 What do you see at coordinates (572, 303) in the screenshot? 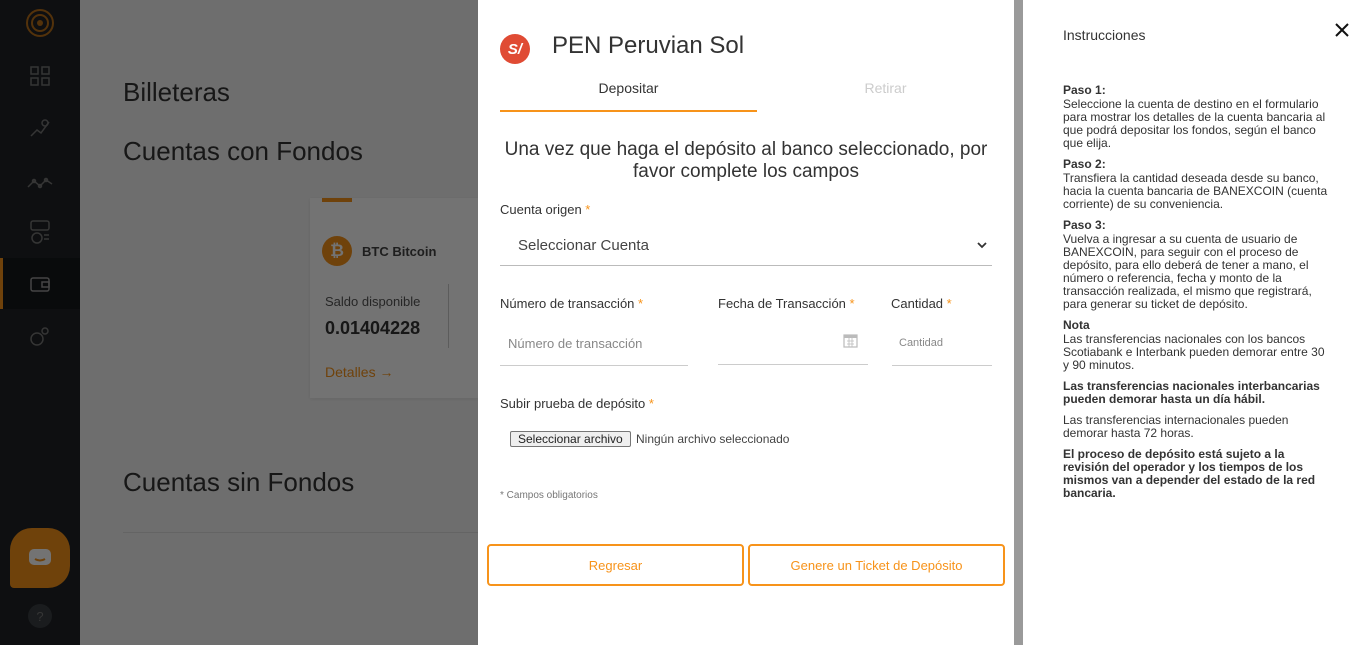
I see `transaction-number-label: Número de transacción *` at bounding box center [572, 303].